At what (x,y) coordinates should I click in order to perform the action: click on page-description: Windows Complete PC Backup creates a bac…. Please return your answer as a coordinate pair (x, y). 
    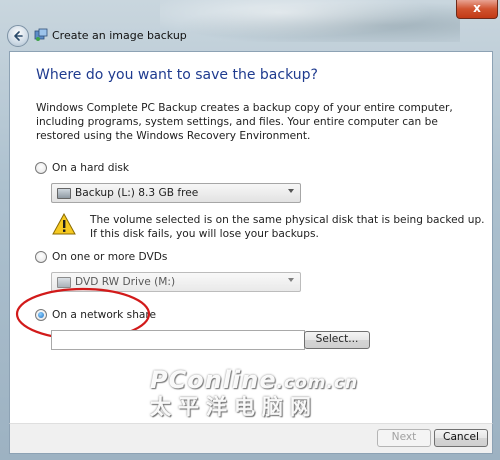
    Looking at the image, I should click on (244, 122).